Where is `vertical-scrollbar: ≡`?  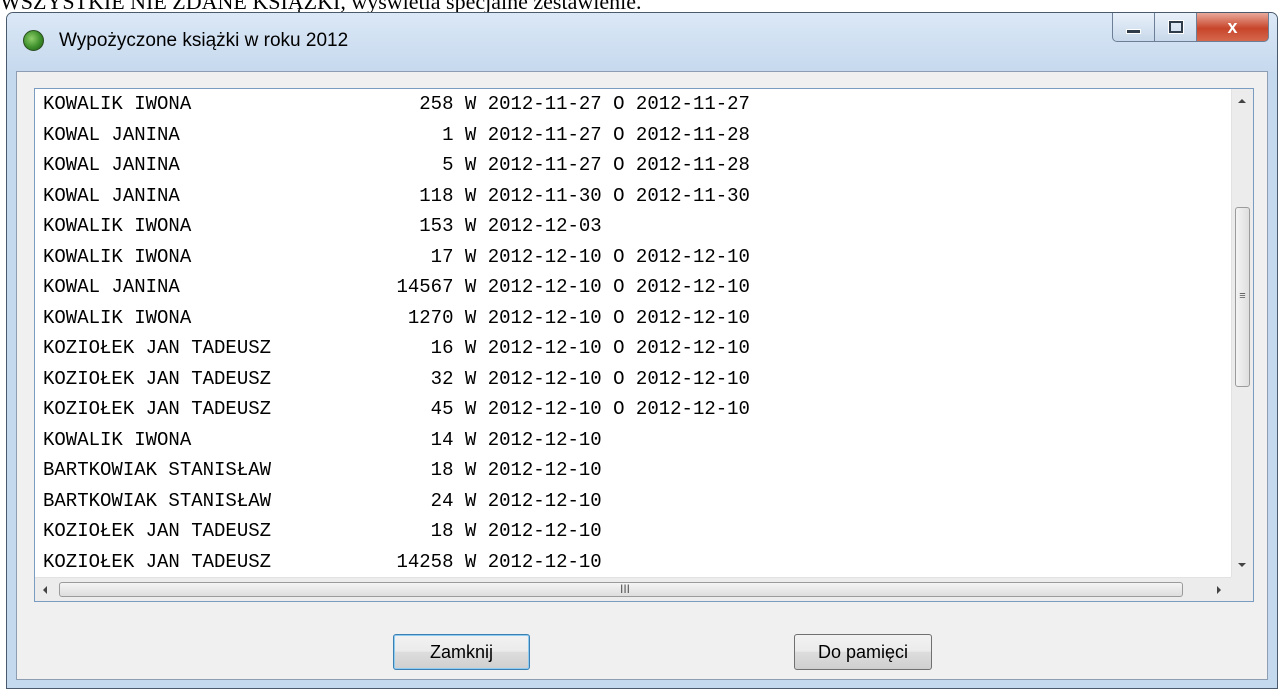 vertical-scrollbar: ≡ is located at coordinates (1242, 333).